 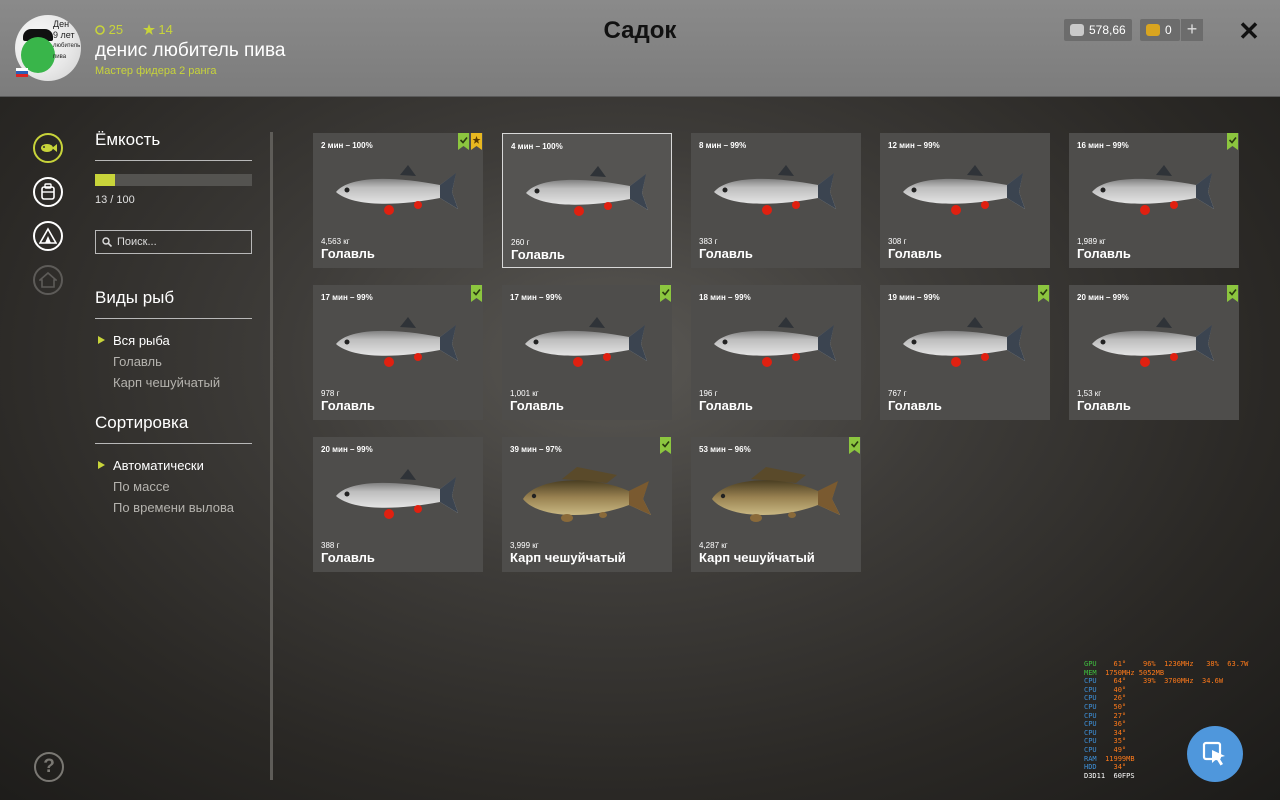 I want to click on overlay-label: GPU, so click(x=1095, y=664).